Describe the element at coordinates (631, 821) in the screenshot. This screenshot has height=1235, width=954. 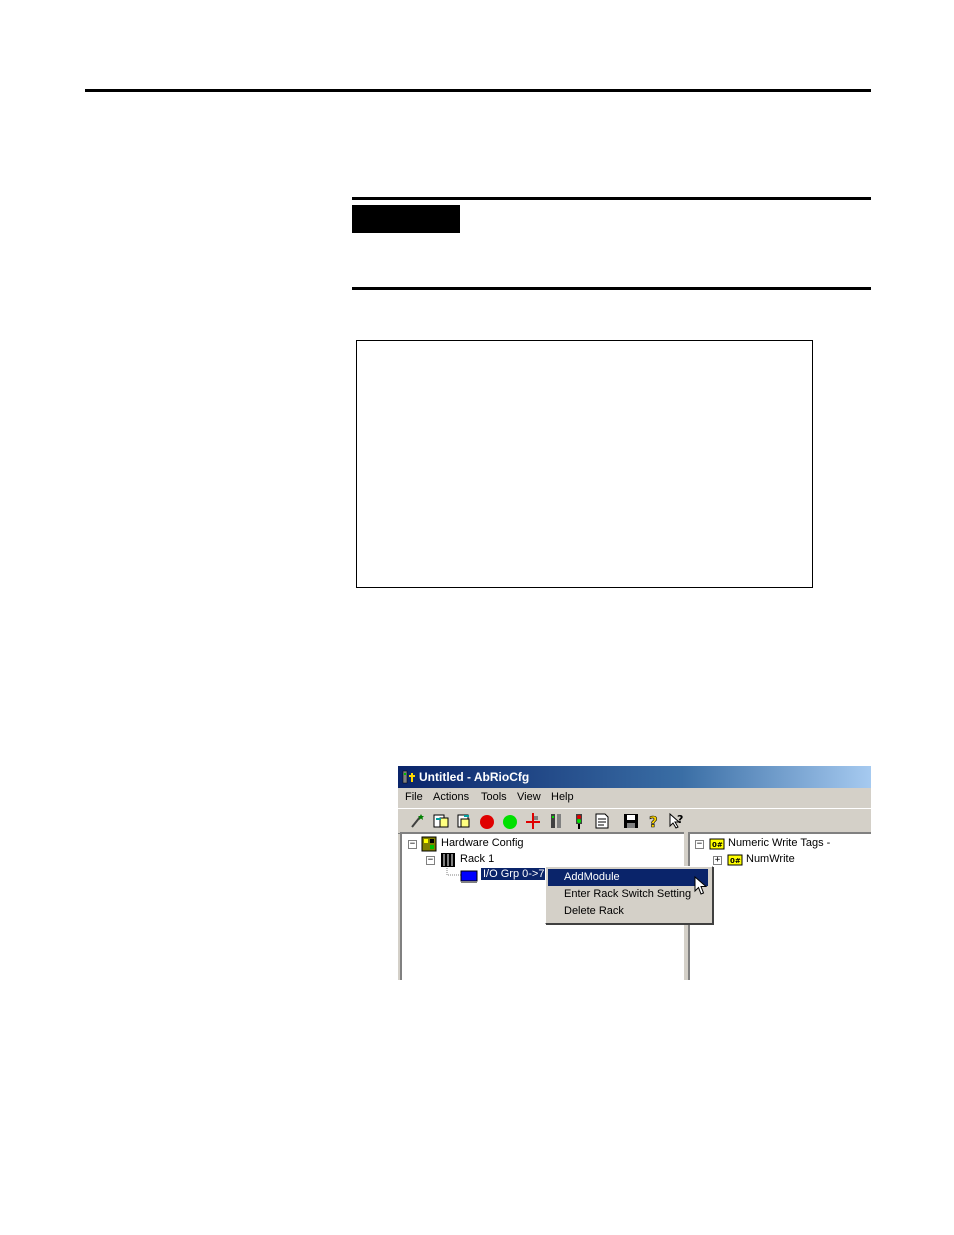
I see `save-icon` at that location.